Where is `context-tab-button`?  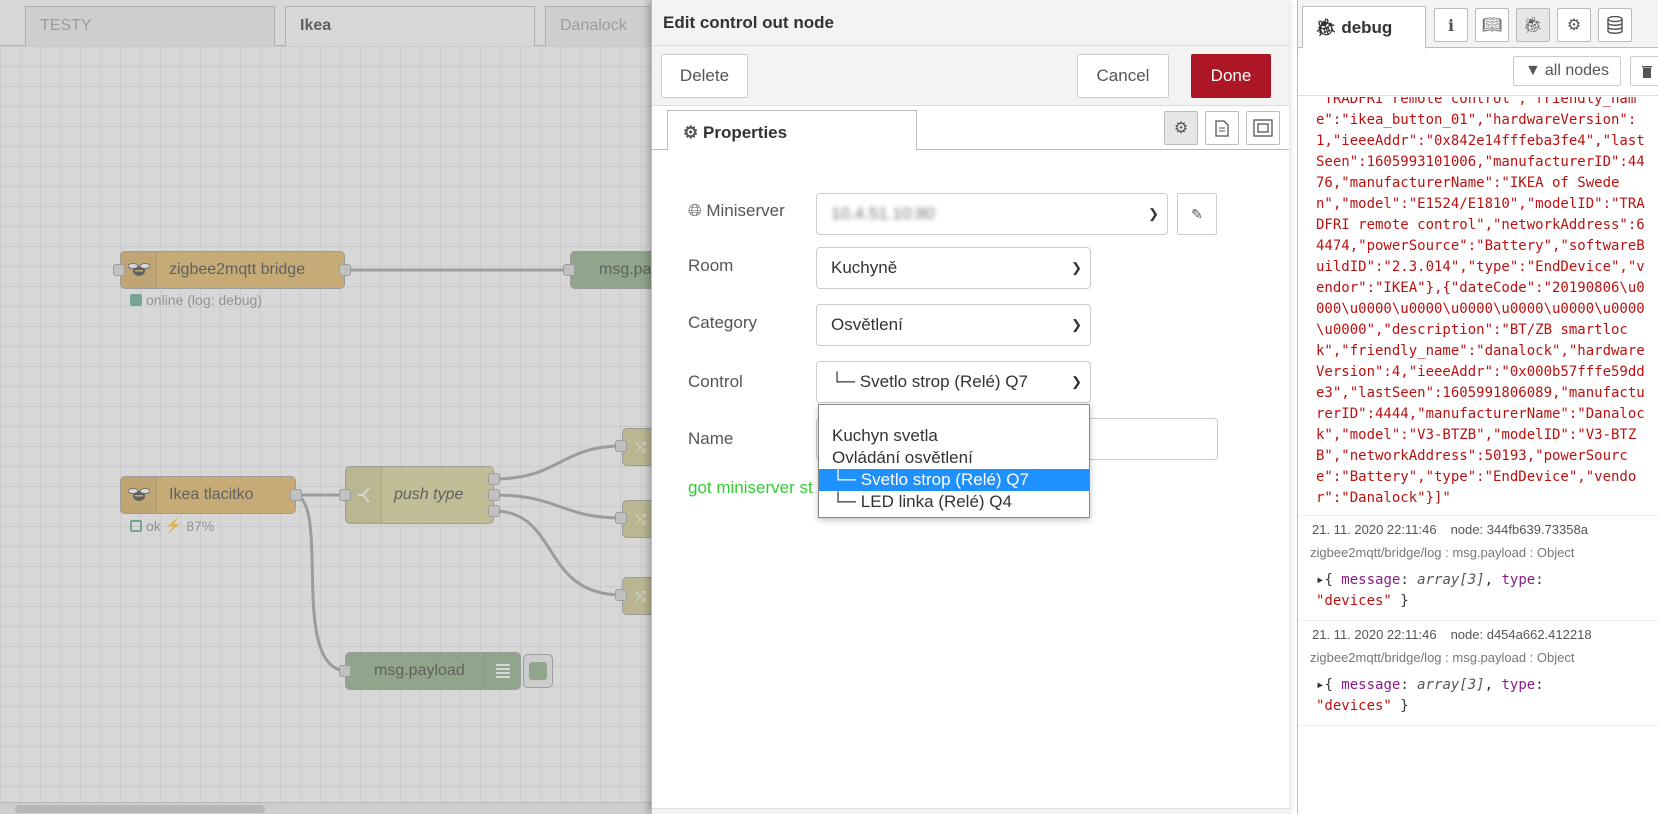
context-tab-button is located at coordinates (1615, 25).